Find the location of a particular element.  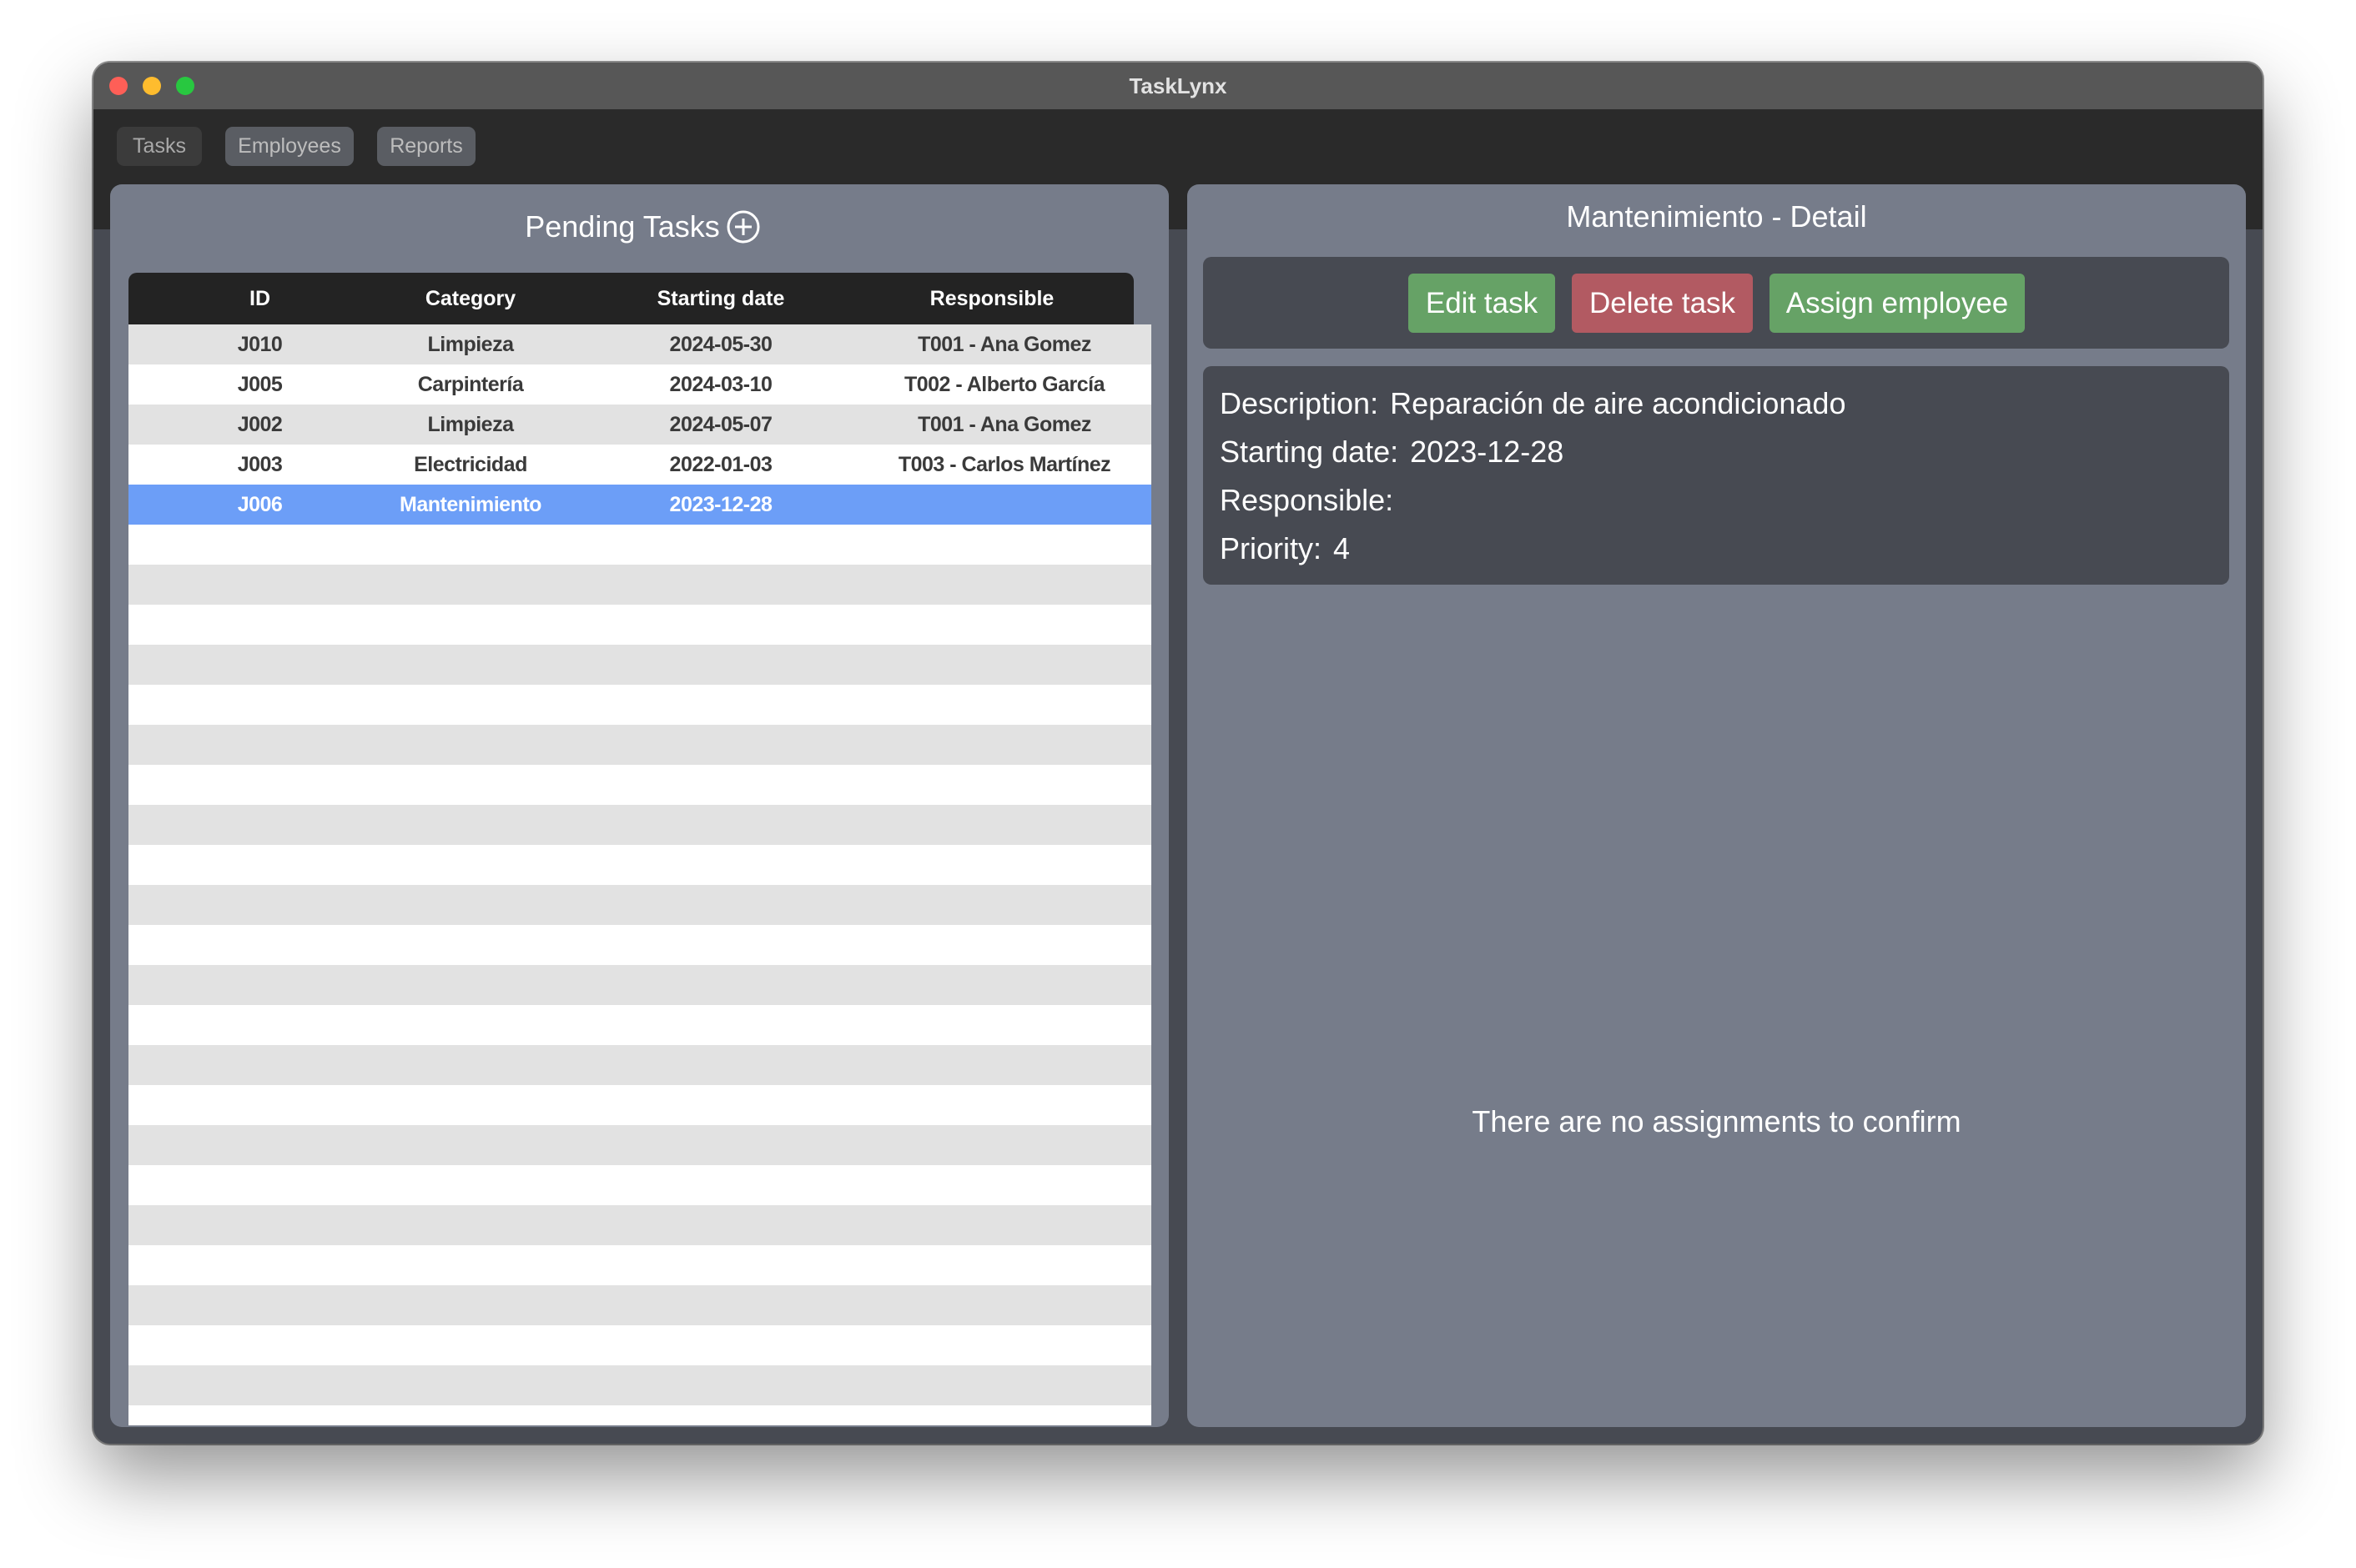

cell-starting-date: 2023-12-28 is located at coordinates (721, 504).